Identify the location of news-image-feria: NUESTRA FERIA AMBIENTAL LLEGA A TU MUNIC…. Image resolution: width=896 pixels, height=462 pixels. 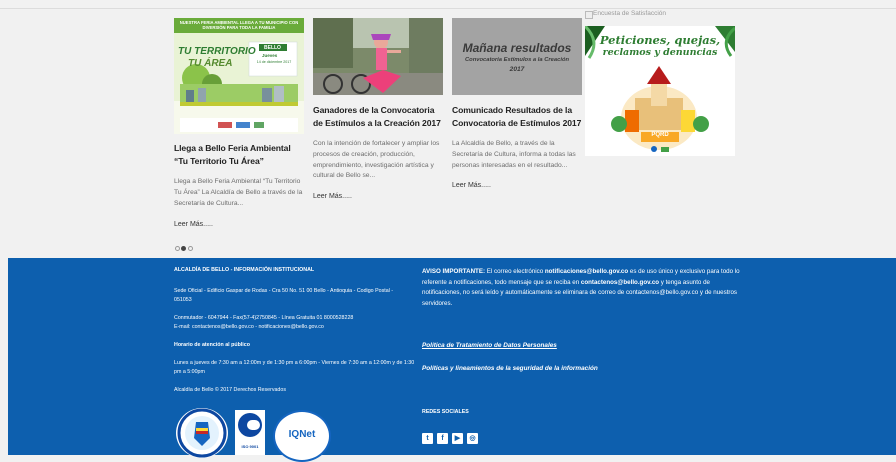
(239, 76).